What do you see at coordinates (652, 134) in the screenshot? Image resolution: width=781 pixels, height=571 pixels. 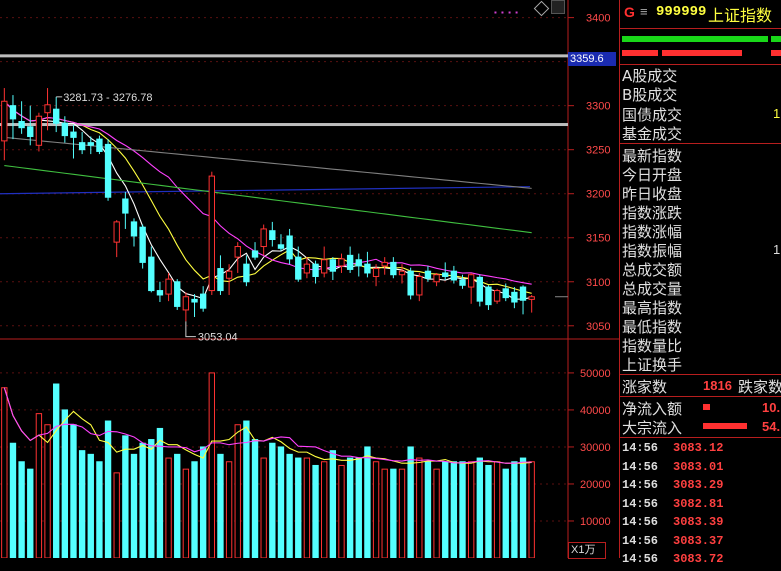 I see `label-fund-turnover: 基金成交` at bounding box center [652, 134].